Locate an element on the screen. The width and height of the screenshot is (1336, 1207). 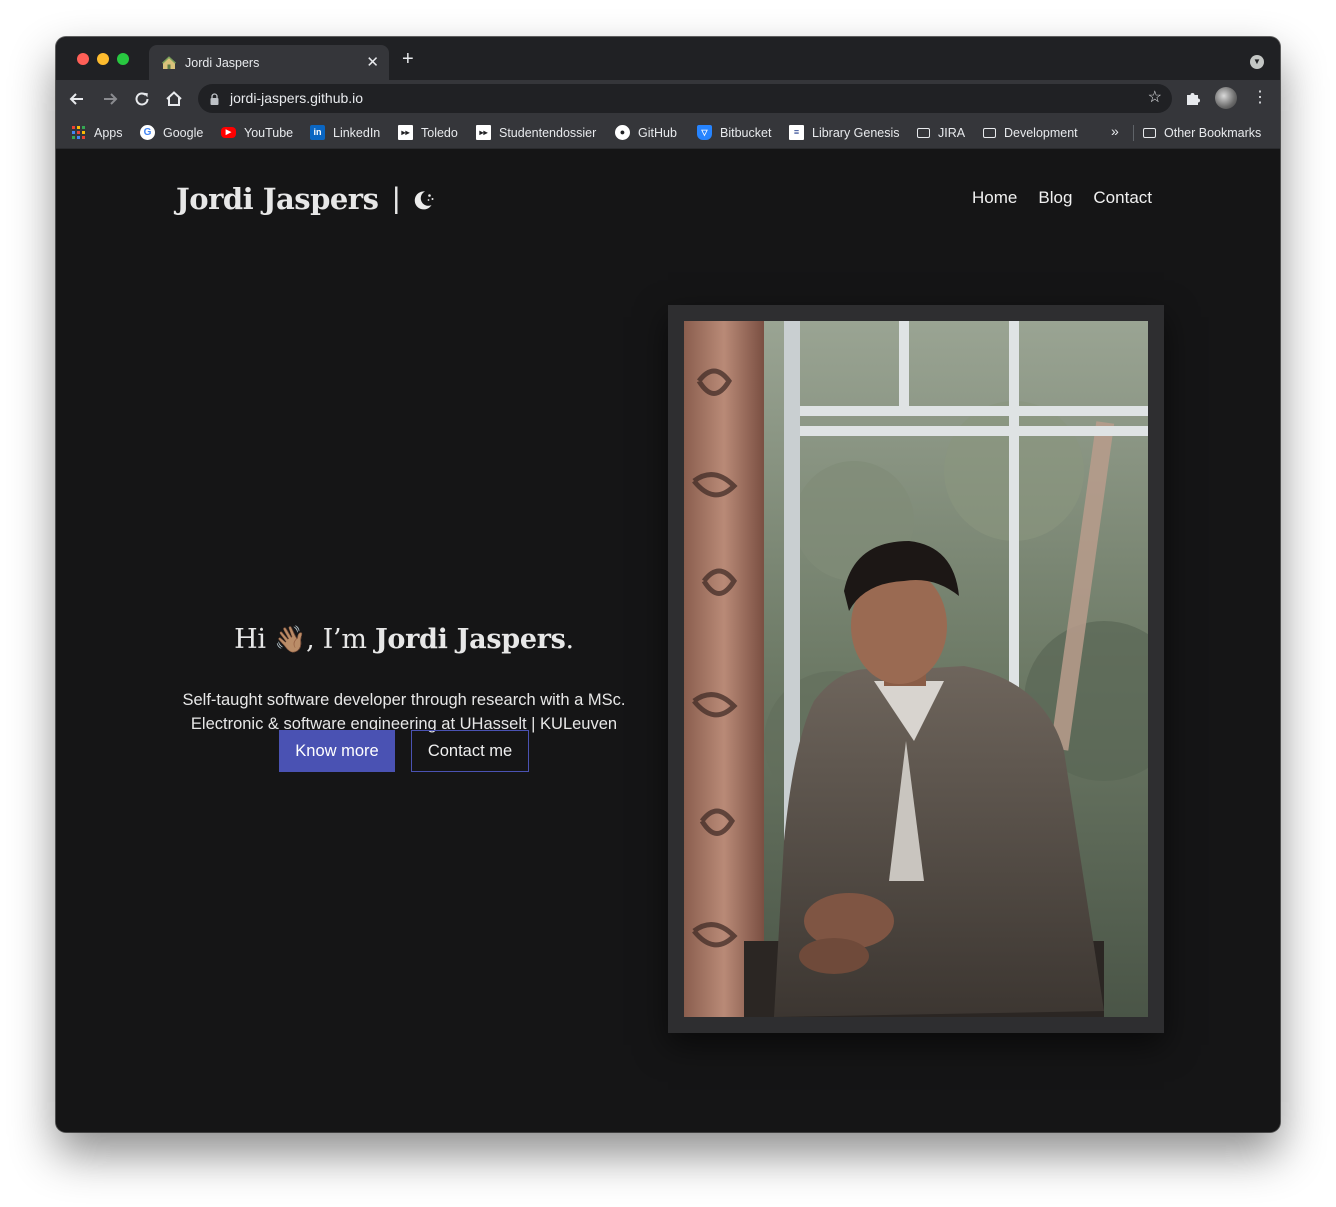
extensions-puzzle-icon is located at coordinates (1193, 98).